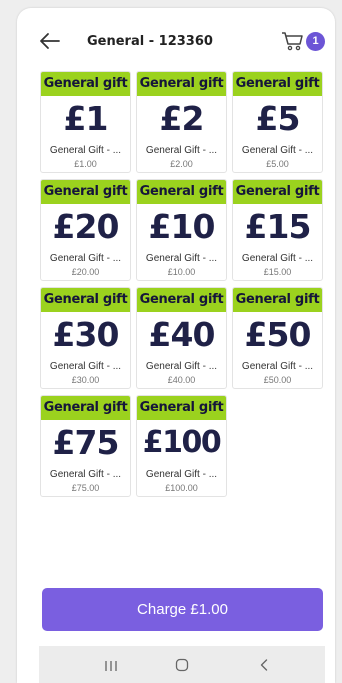 The image size is (342, 683). I want to click on card-price: £1.00, so click(85, 164).